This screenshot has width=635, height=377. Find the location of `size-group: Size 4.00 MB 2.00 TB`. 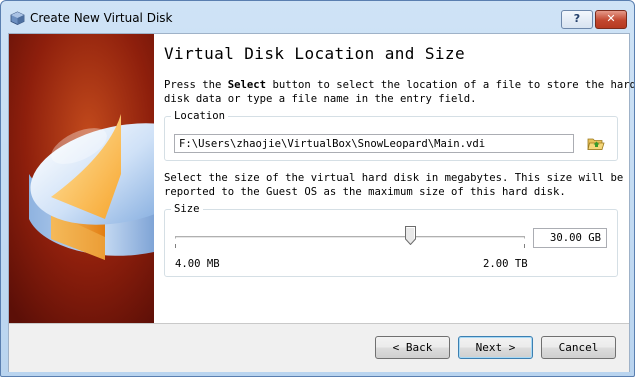

size-group: Size 4.00 MB 2.00 TB is located at coordinates (391, 240).